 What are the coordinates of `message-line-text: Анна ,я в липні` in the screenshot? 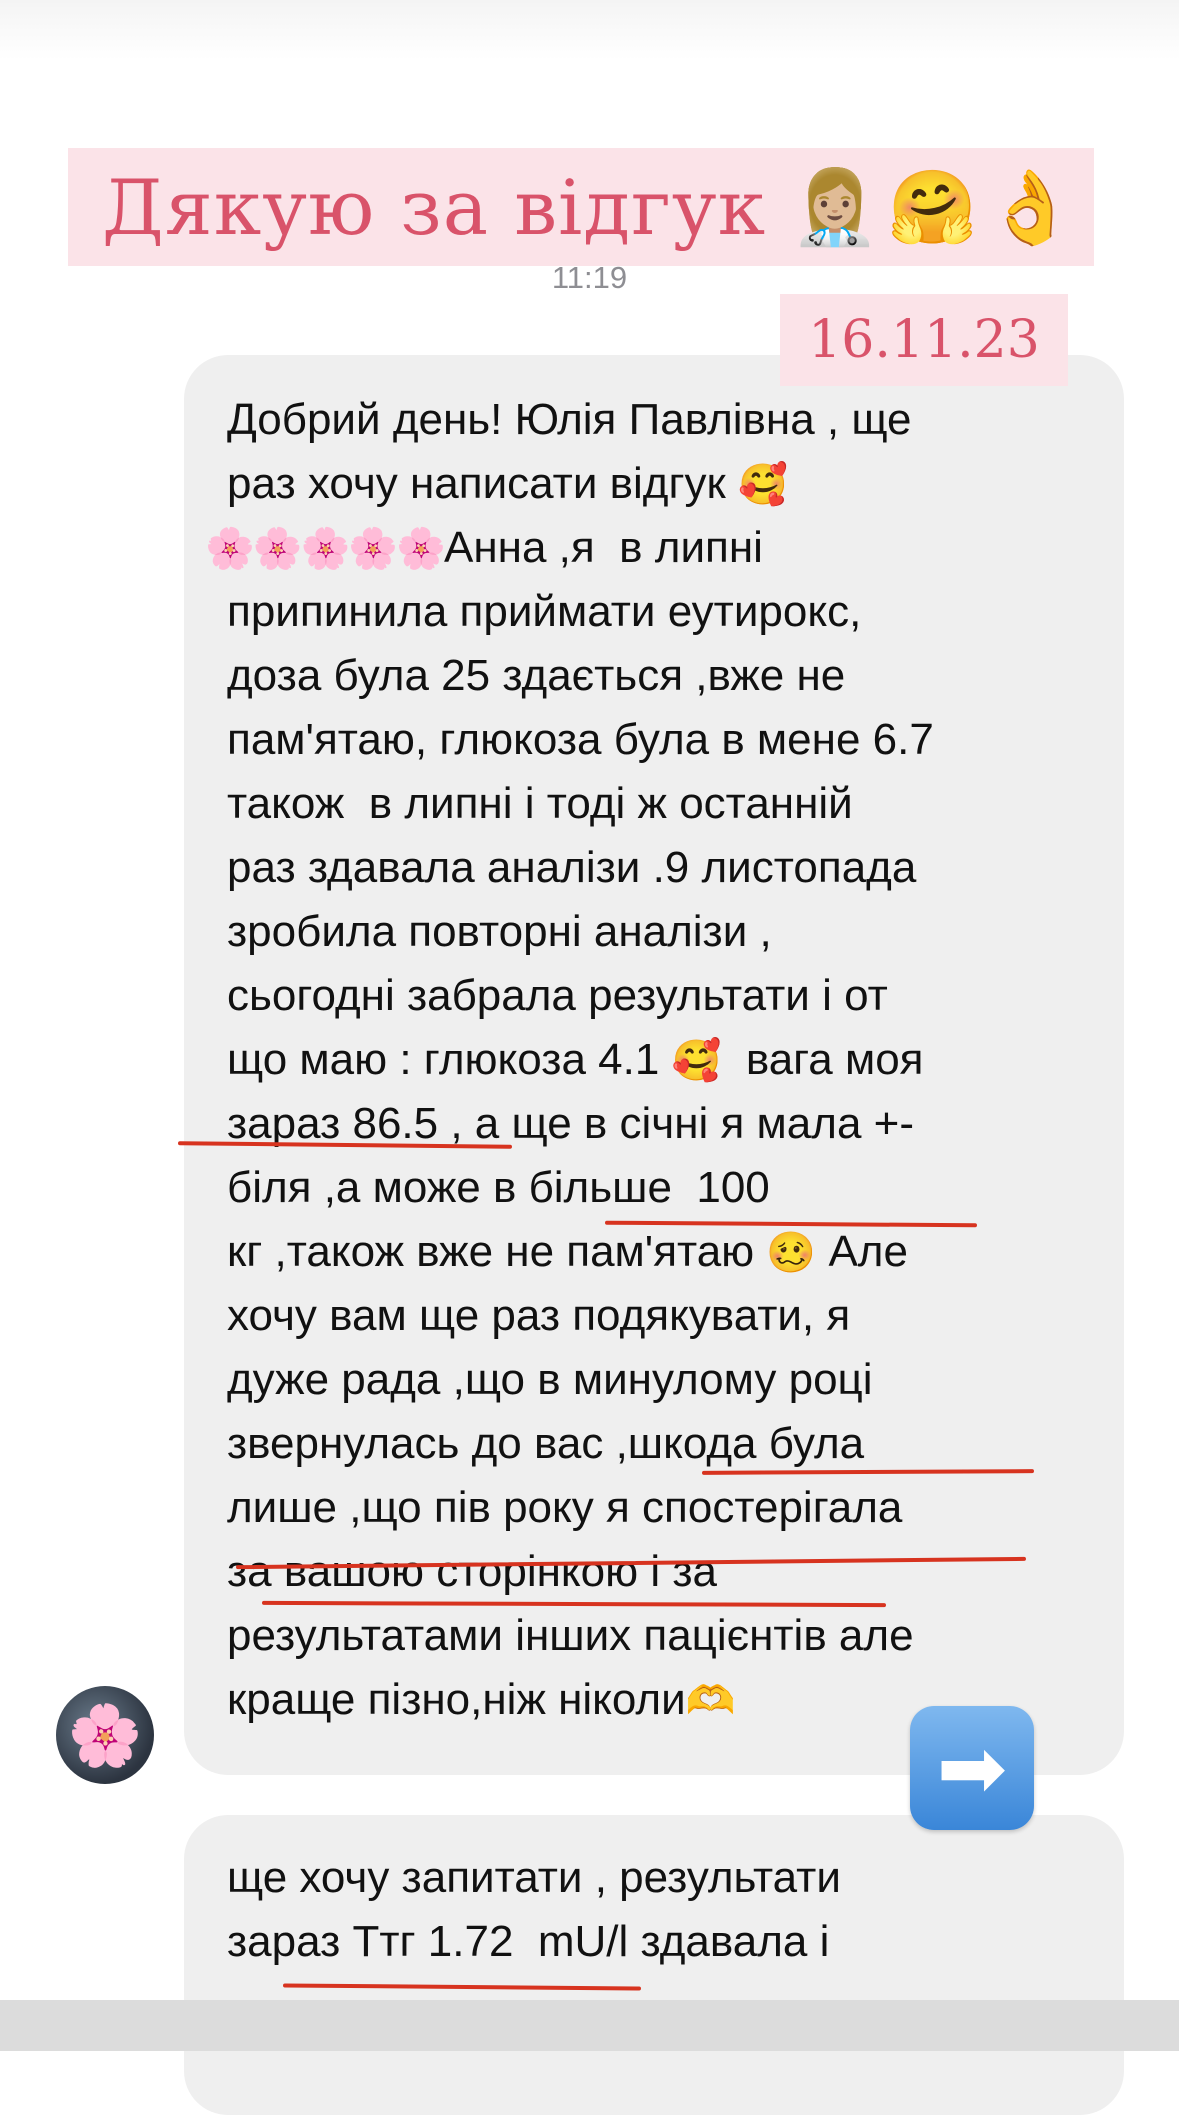 It's located at (603, 547).